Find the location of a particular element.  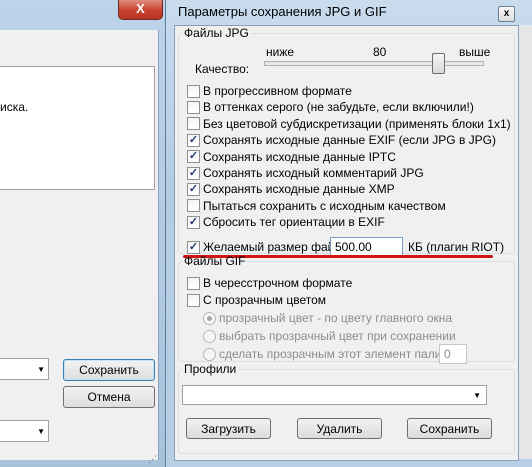

quality-scale-low: ниже is located at coordinates (280, 52).